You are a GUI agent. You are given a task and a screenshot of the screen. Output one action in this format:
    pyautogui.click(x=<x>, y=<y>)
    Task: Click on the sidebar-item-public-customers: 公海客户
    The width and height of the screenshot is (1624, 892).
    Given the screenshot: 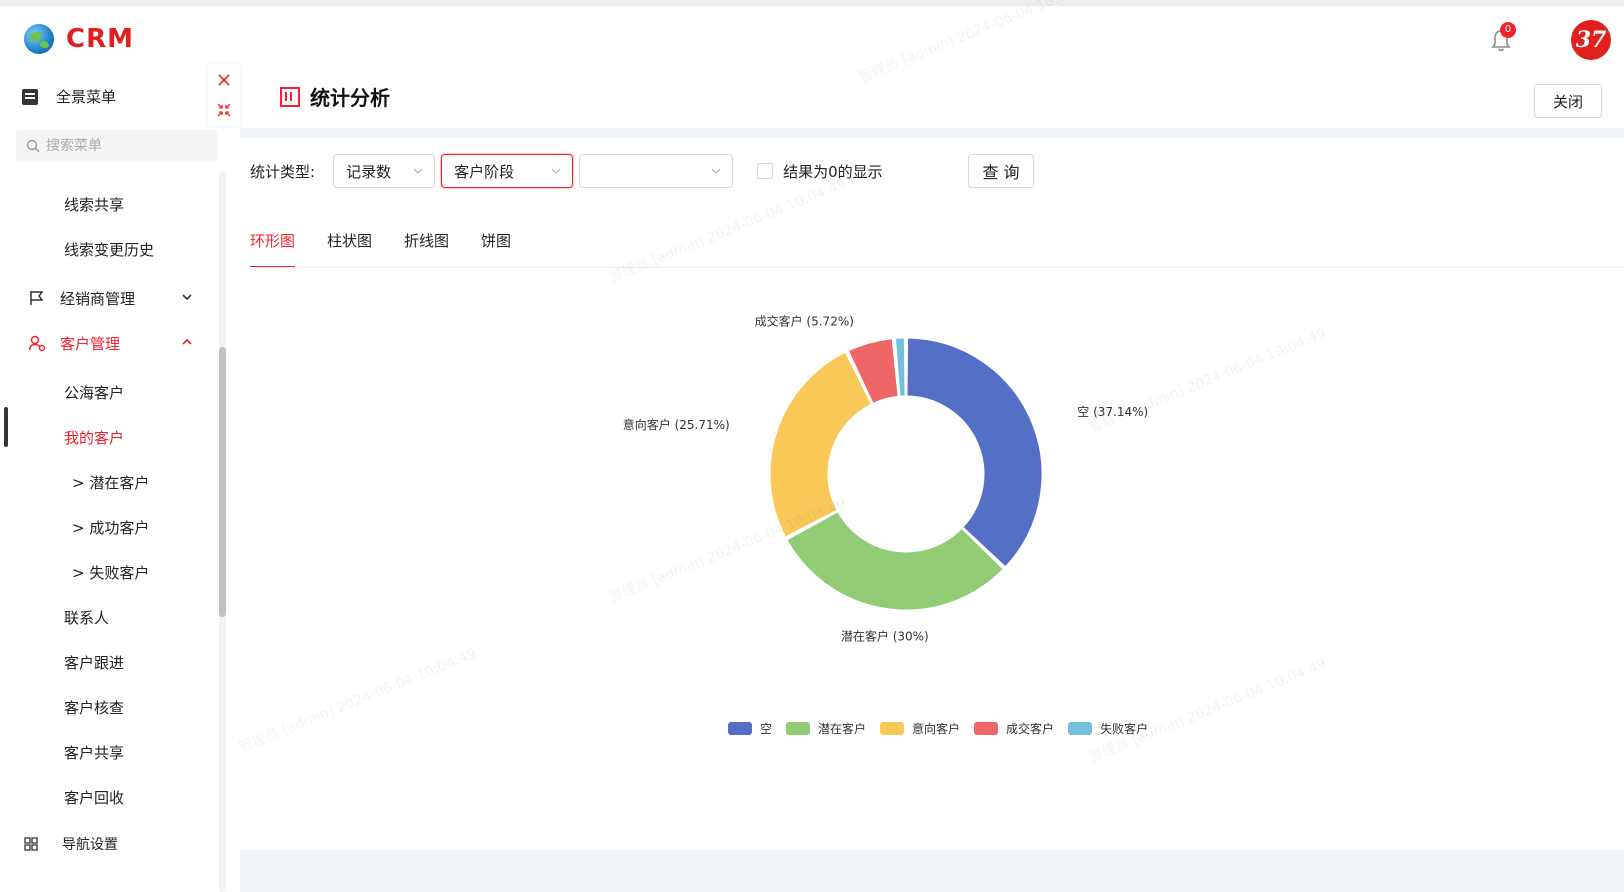 What is the action you would take?
    pyautogui.click(x=113, y=392)
    